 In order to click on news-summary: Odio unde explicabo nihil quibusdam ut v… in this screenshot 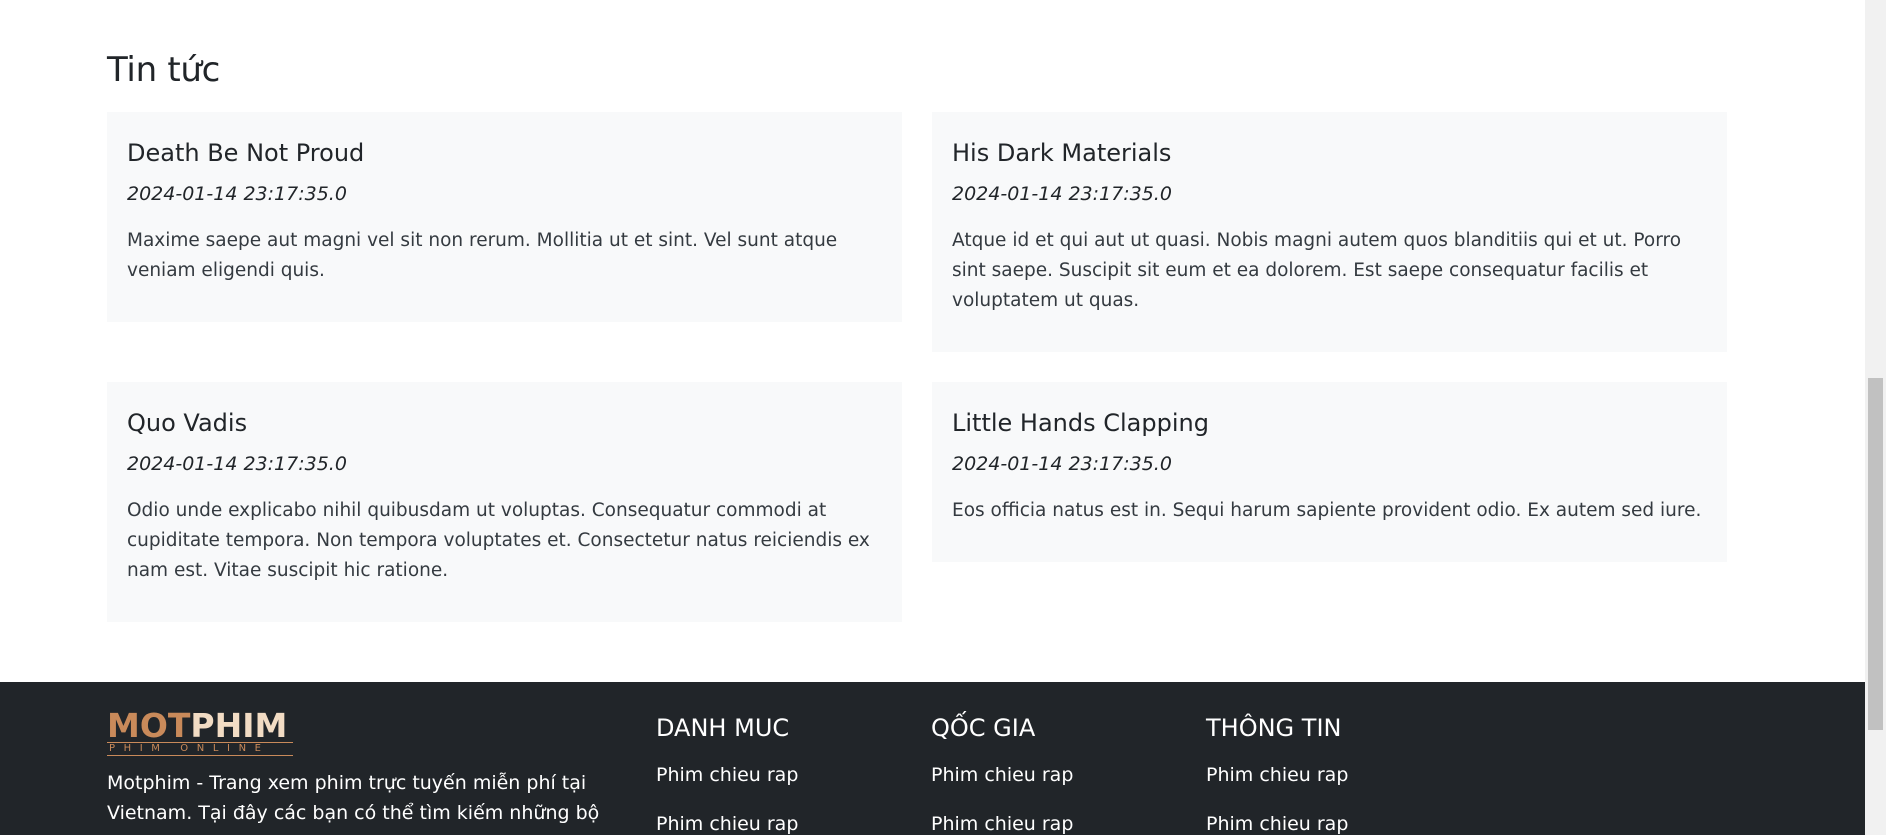, I will do `click(498, 540)`.